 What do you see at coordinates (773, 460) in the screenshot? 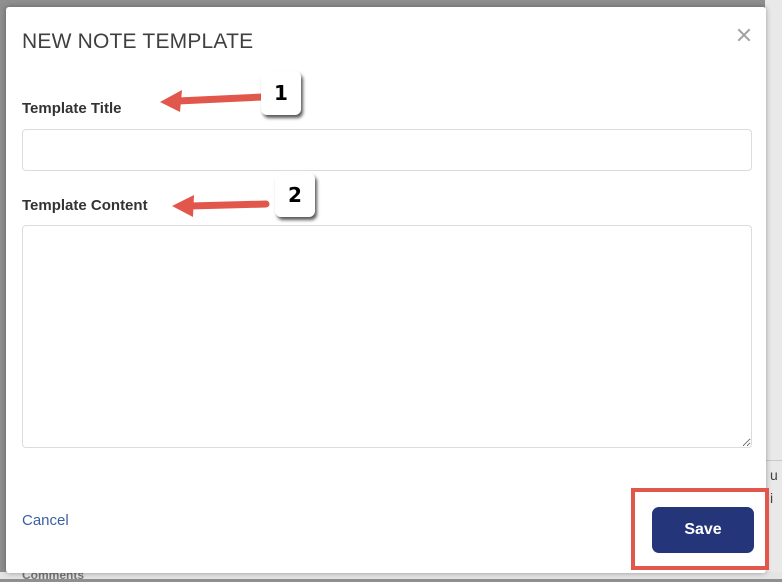
I see `background-divider` at bounding box center [773, 460].